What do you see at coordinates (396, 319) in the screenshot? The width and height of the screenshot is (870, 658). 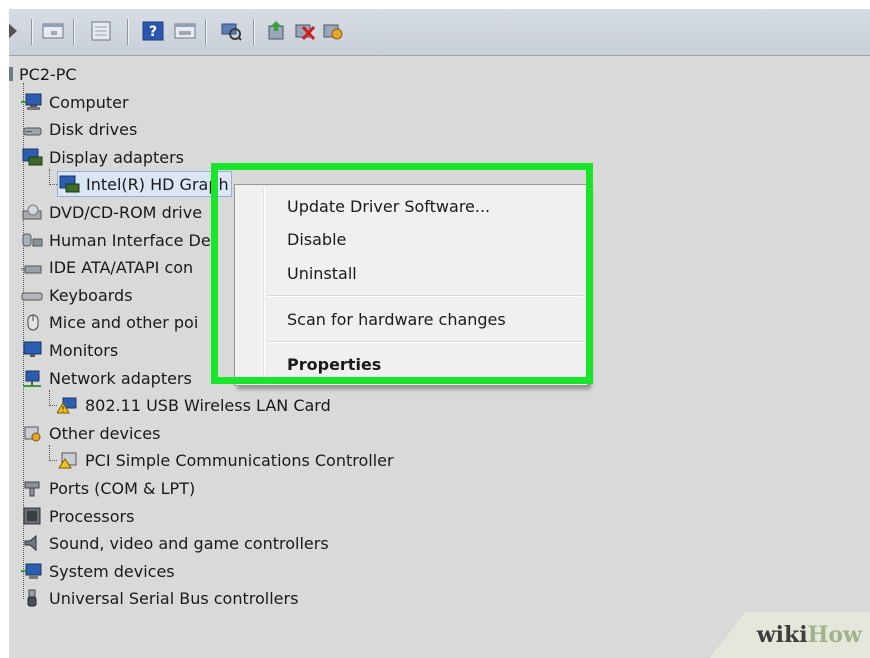 I see `menu-item-scan: Scan for hardware changes` at bounding box center [396, 319].